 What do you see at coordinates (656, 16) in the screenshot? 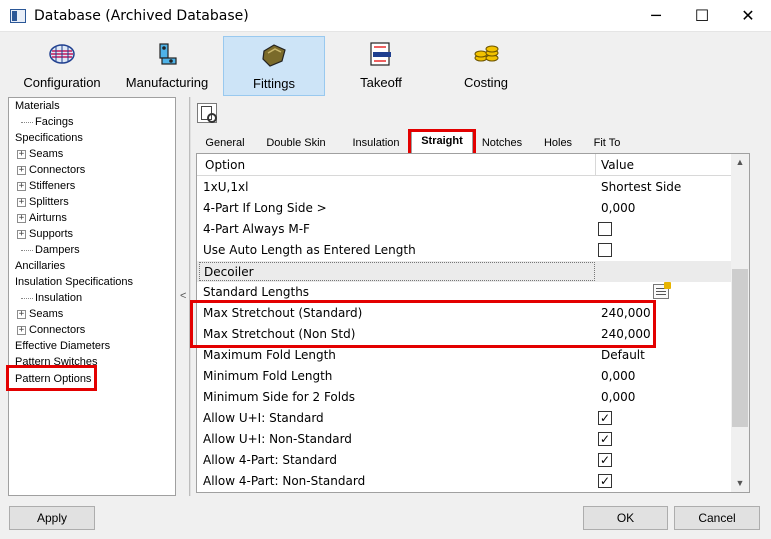
I see `minimize-button: ─` at bounding box center [656, 16].